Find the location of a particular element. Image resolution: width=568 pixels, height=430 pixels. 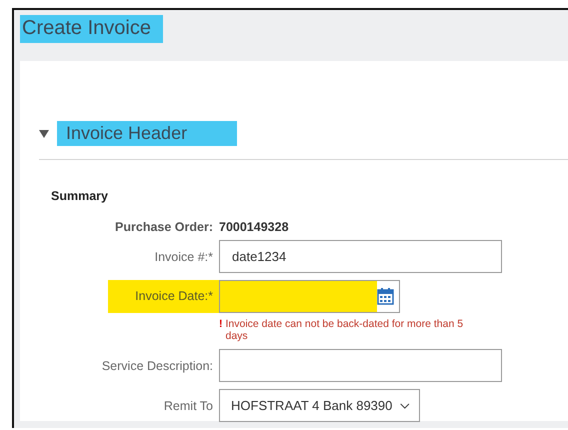

date-field is located at coordinates (309, 296).